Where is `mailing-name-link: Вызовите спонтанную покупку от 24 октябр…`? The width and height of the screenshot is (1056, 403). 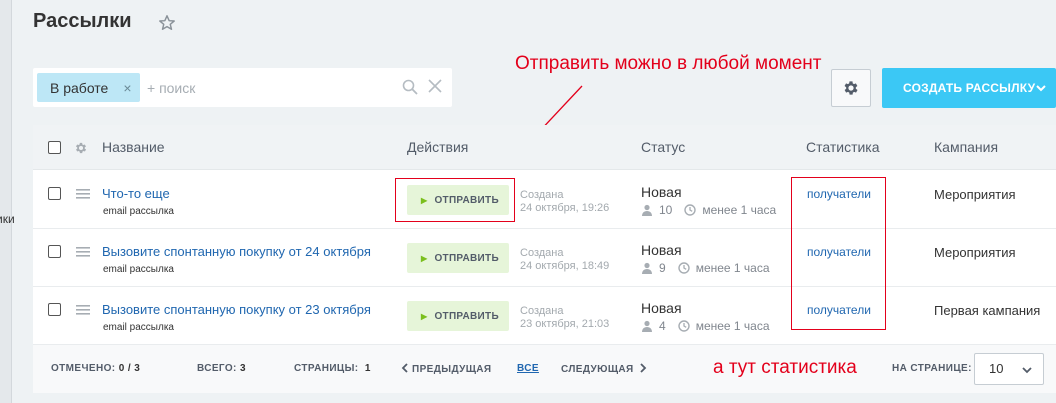 mailing-name-link: Вызовите спонтанную покупку от 24 октябр… is located at coordinates (236, 251).